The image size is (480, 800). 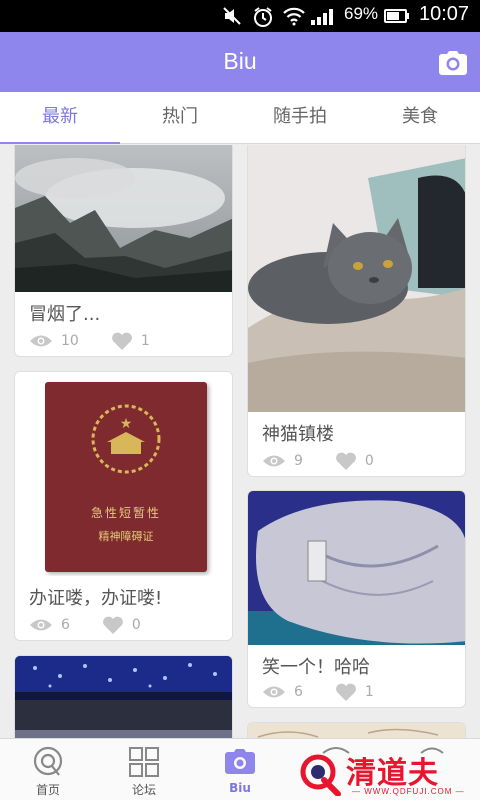 I want to click on post-caption: 笑一个！哈哈, so click(x=316, y=667).